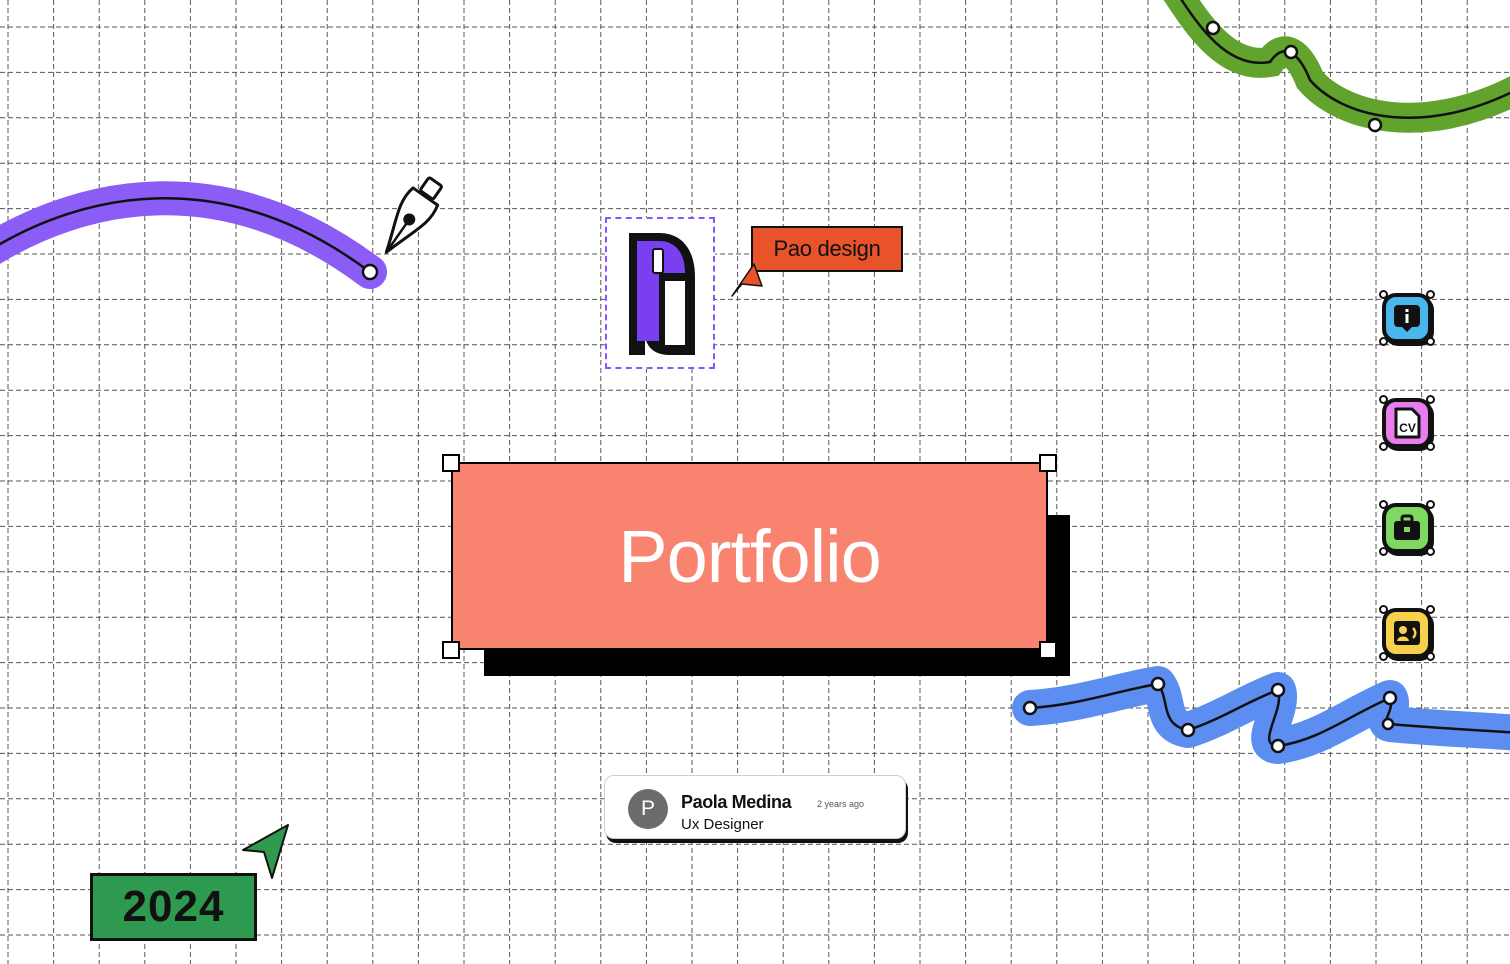 This screenshot has width=1510, height=964. What do you see at coordinates (370, 272) in the screenshot?
I see `purple-arc-anchor` at bounding box center [370, 272].